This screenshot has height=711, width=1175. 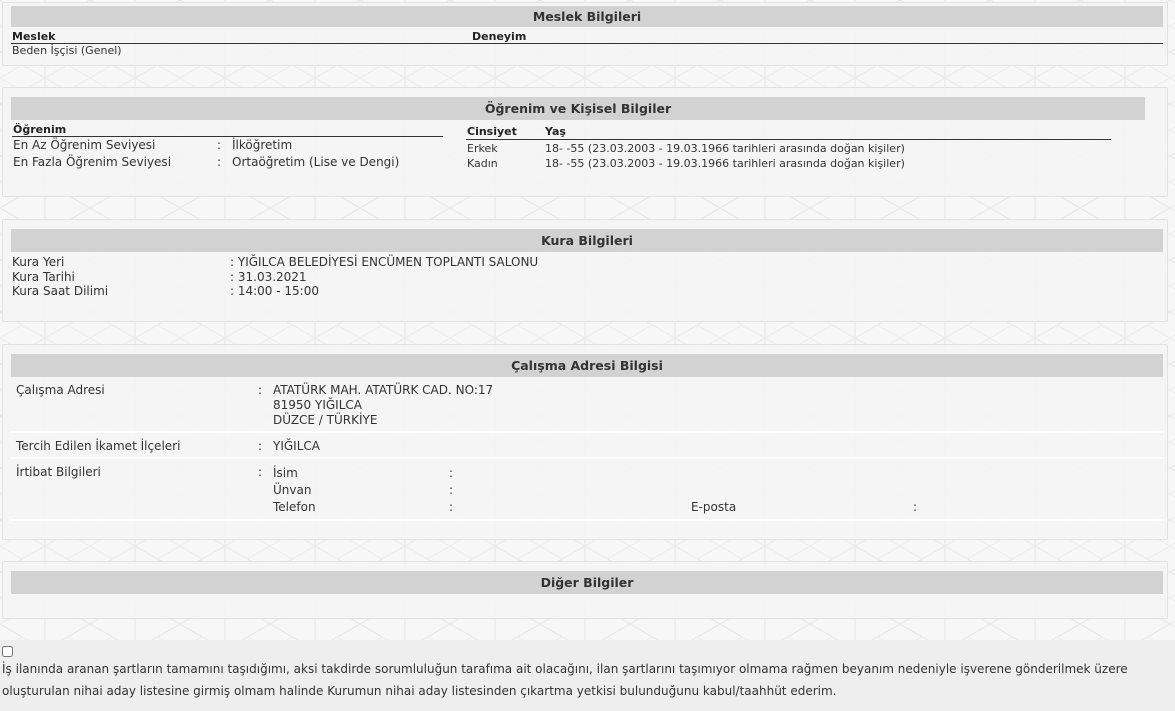 I want to click on adres-title: Çalışma Adresi Bilgisi, so click(x=587, y=365).